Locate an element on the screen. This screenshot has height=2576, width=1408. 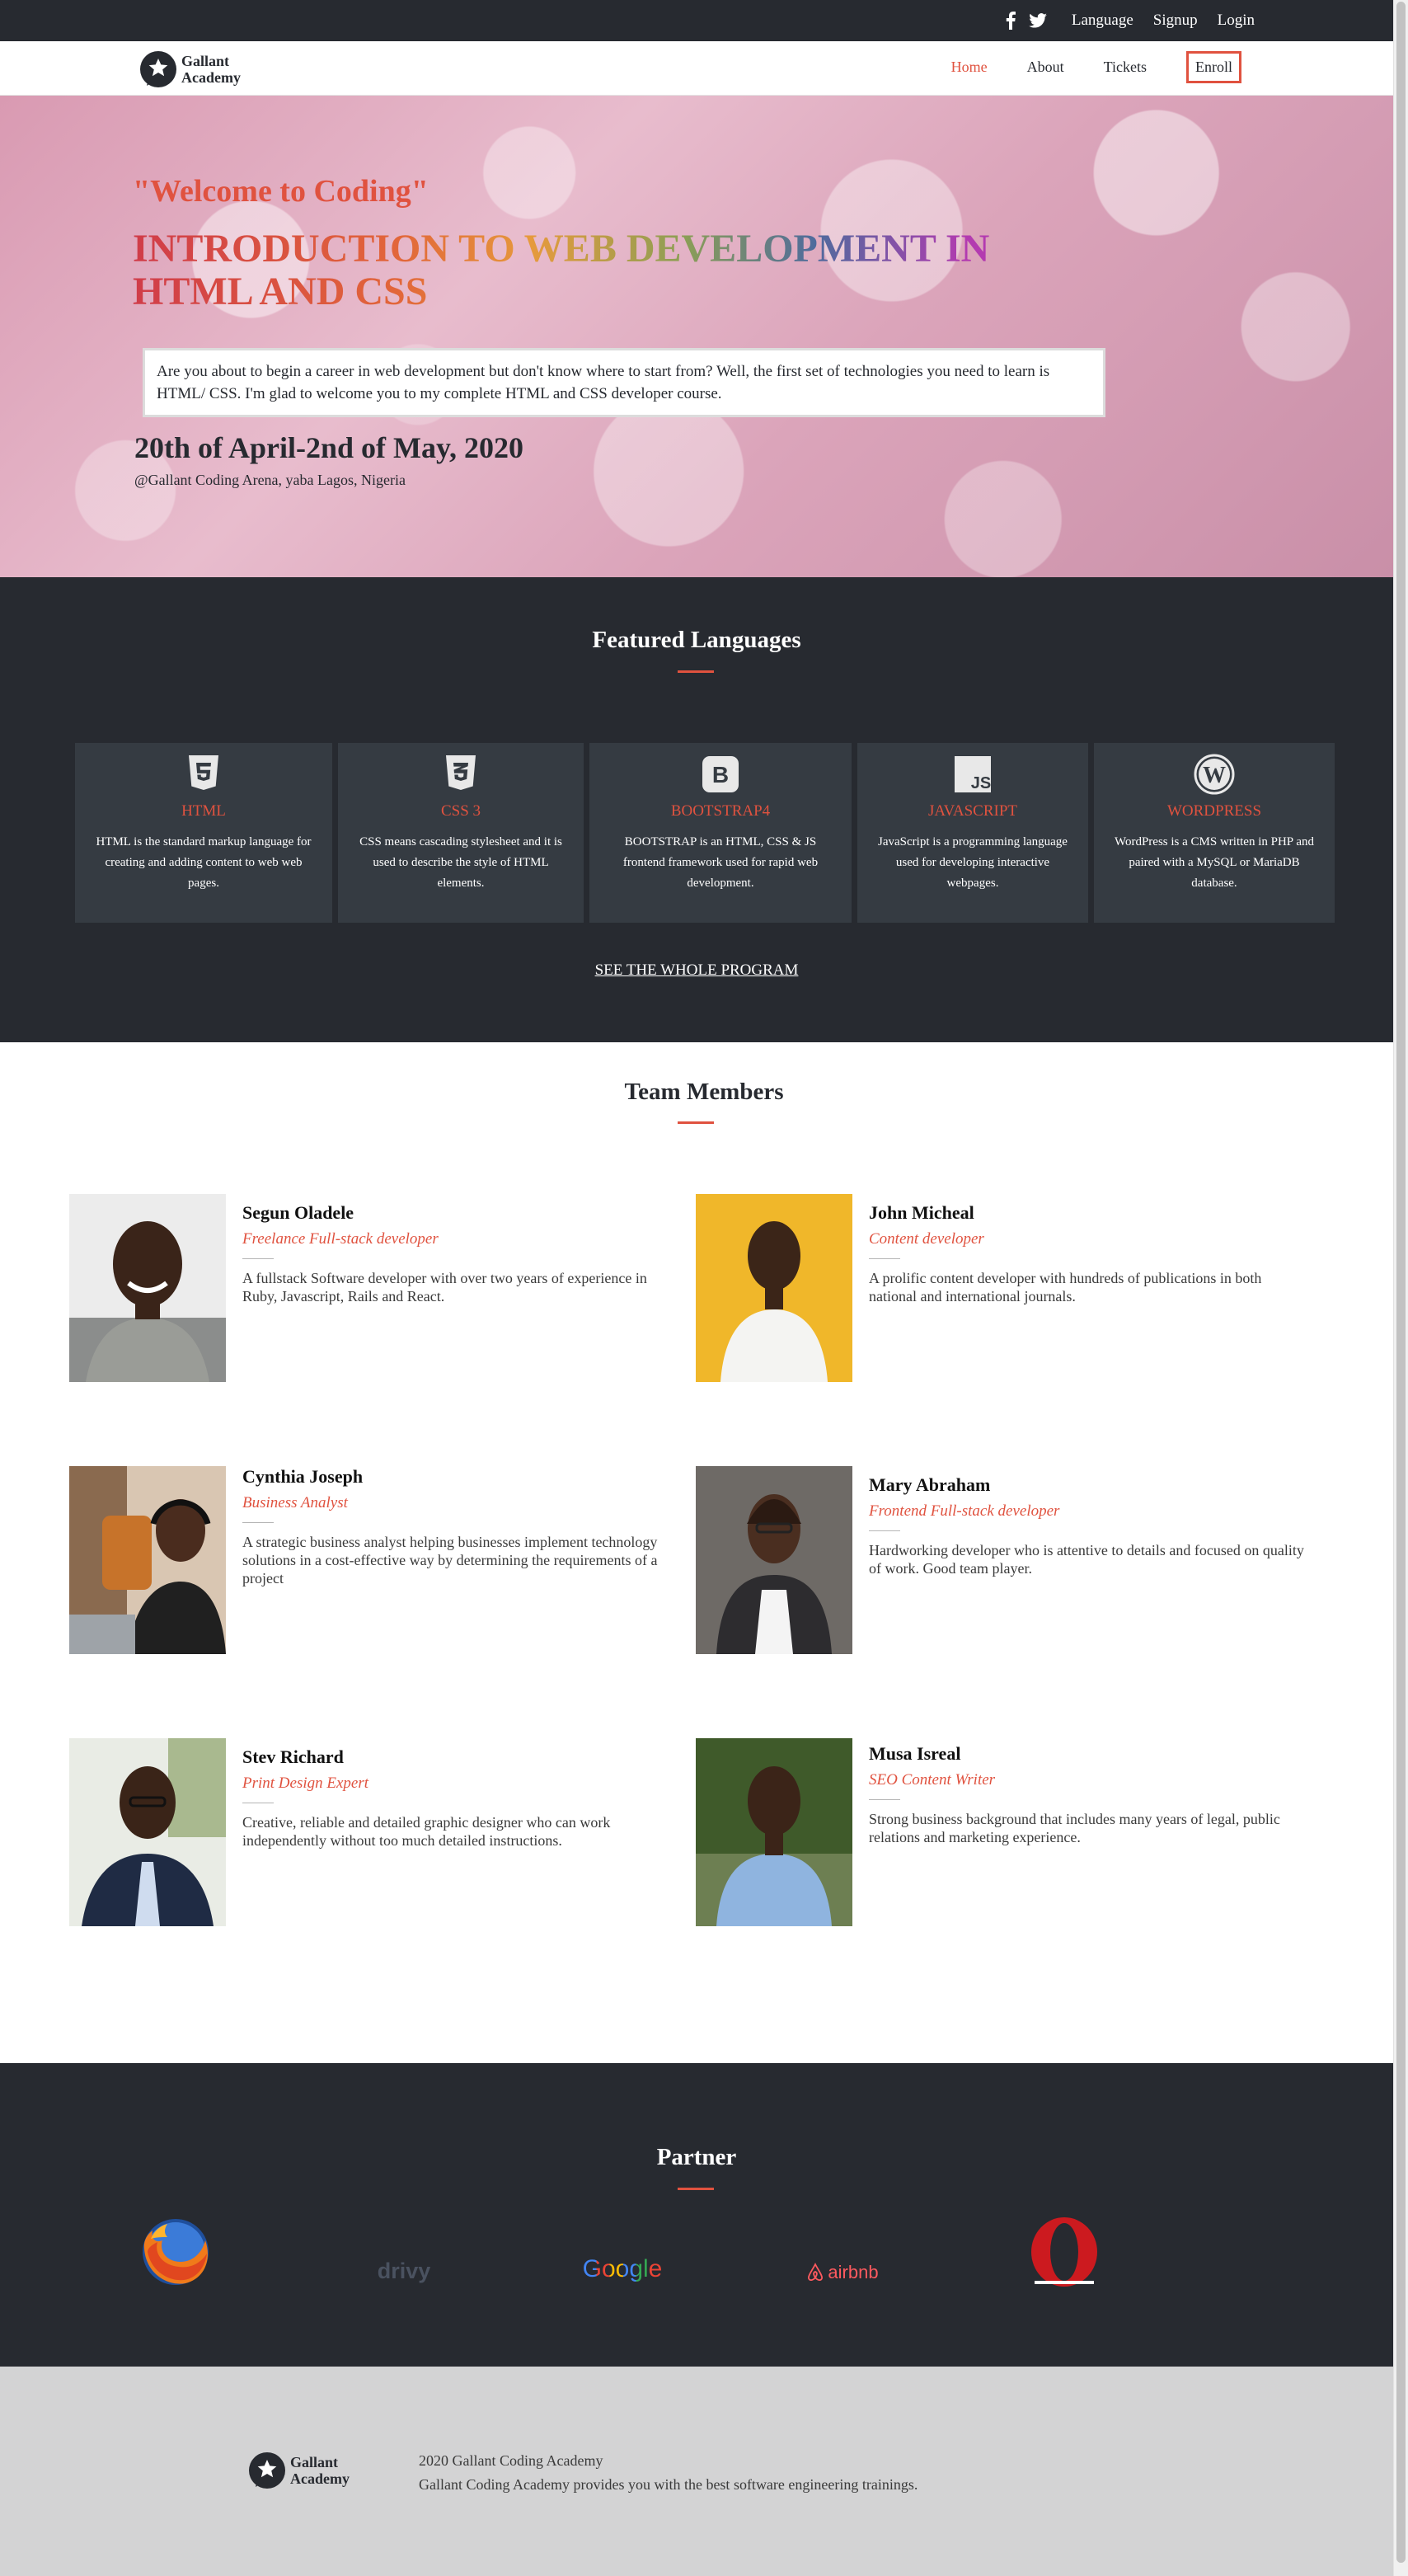
see-whole-program-link: SEE THE WHOLE PROGRAM is located at coordinates (696, 970).